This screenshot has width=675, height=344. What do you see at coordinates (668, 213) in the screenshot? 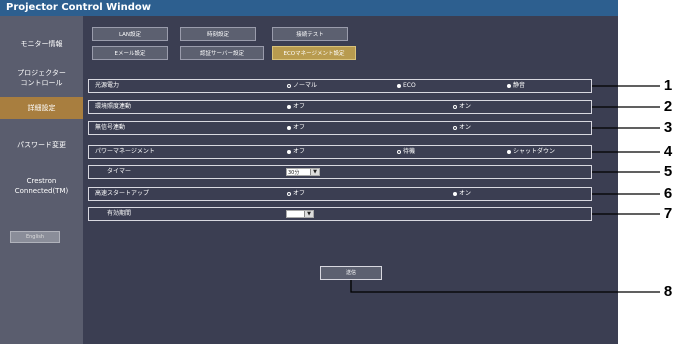
I see `callout-number: 7` at bounding box center [668, 213].